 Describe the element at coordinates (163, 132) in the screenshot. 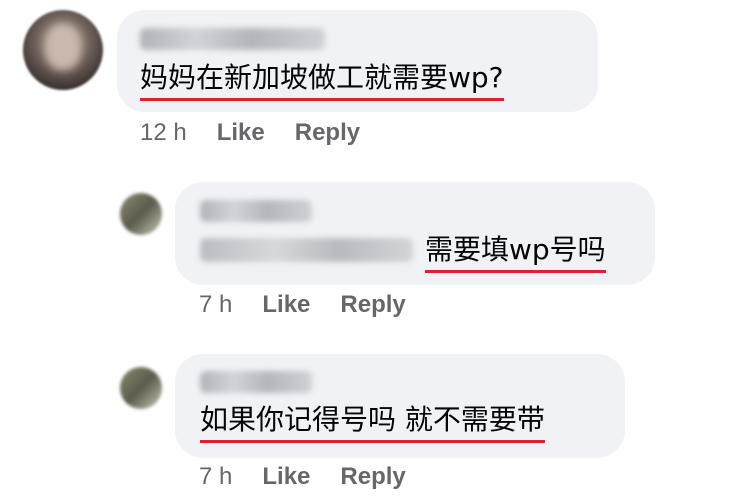

I see `comment-time: 12 h` at that location.